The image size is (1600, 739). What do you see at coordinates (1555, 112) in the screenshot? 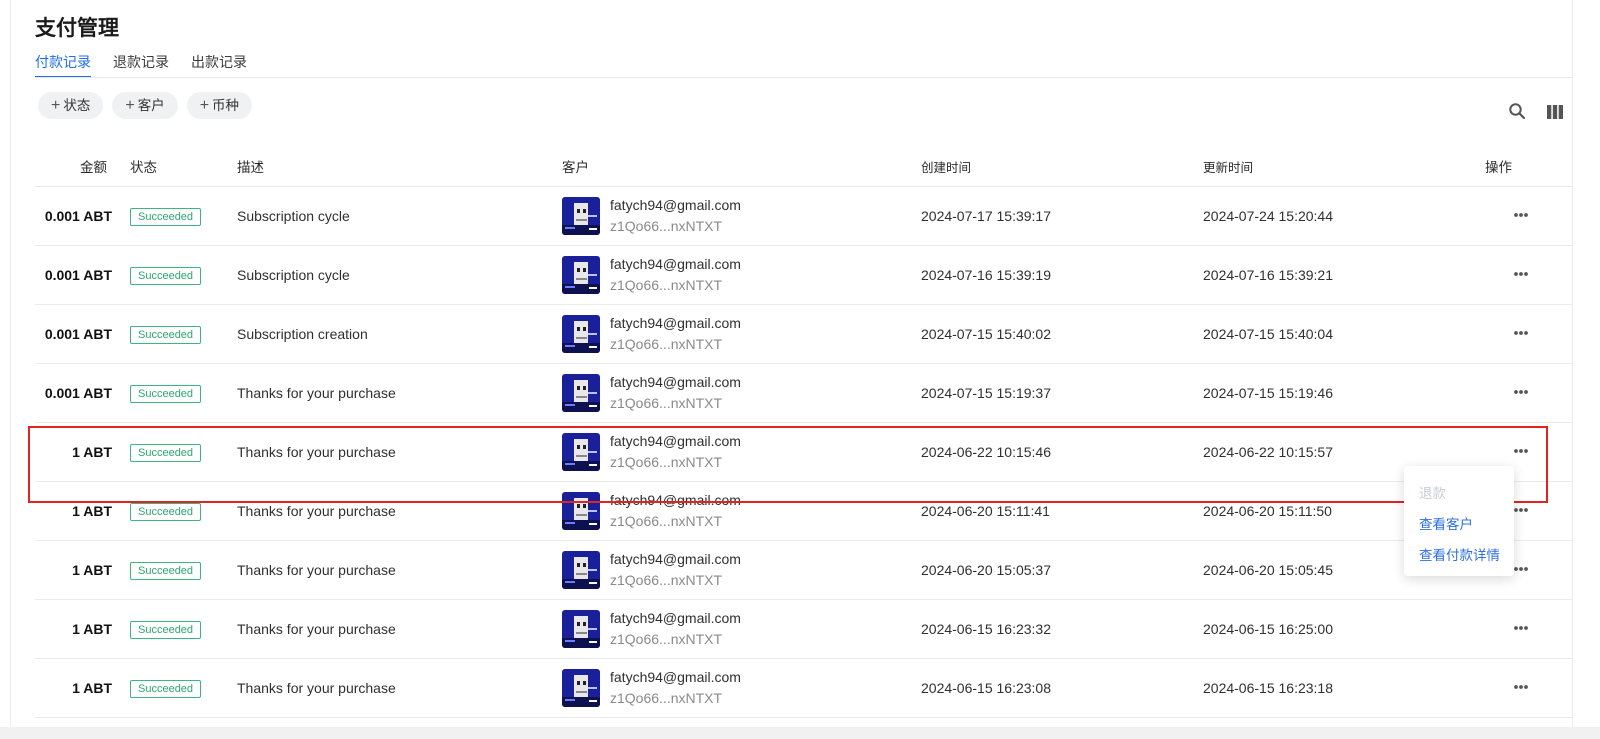
I see `columns-icon` at bounding box center [1555, 112].